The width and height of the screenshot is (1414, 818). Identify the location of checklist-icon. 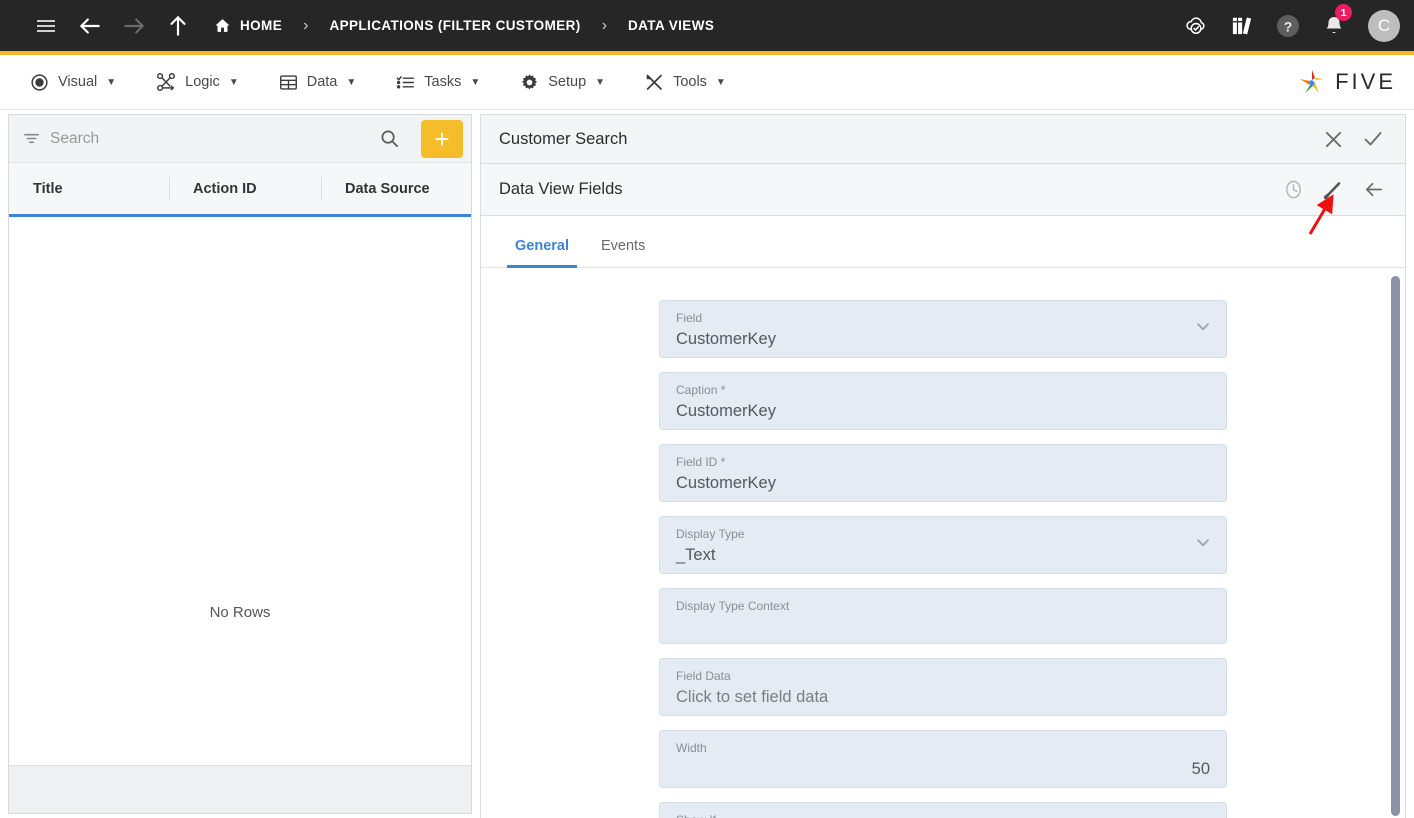
(405, 82).